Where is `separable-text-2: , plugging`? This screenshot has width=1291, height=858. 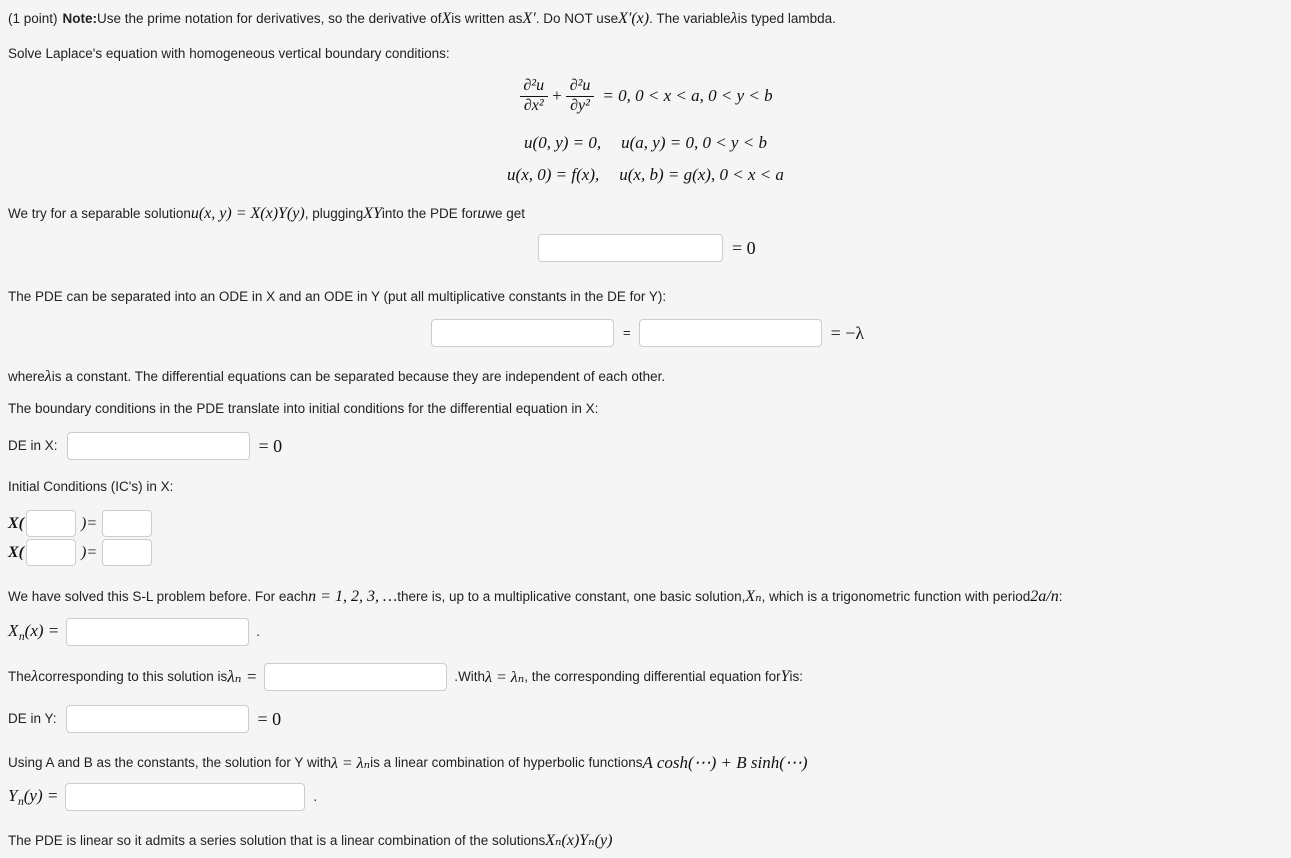
separable-text-2: , plugging is located at coordinates (334, 213).